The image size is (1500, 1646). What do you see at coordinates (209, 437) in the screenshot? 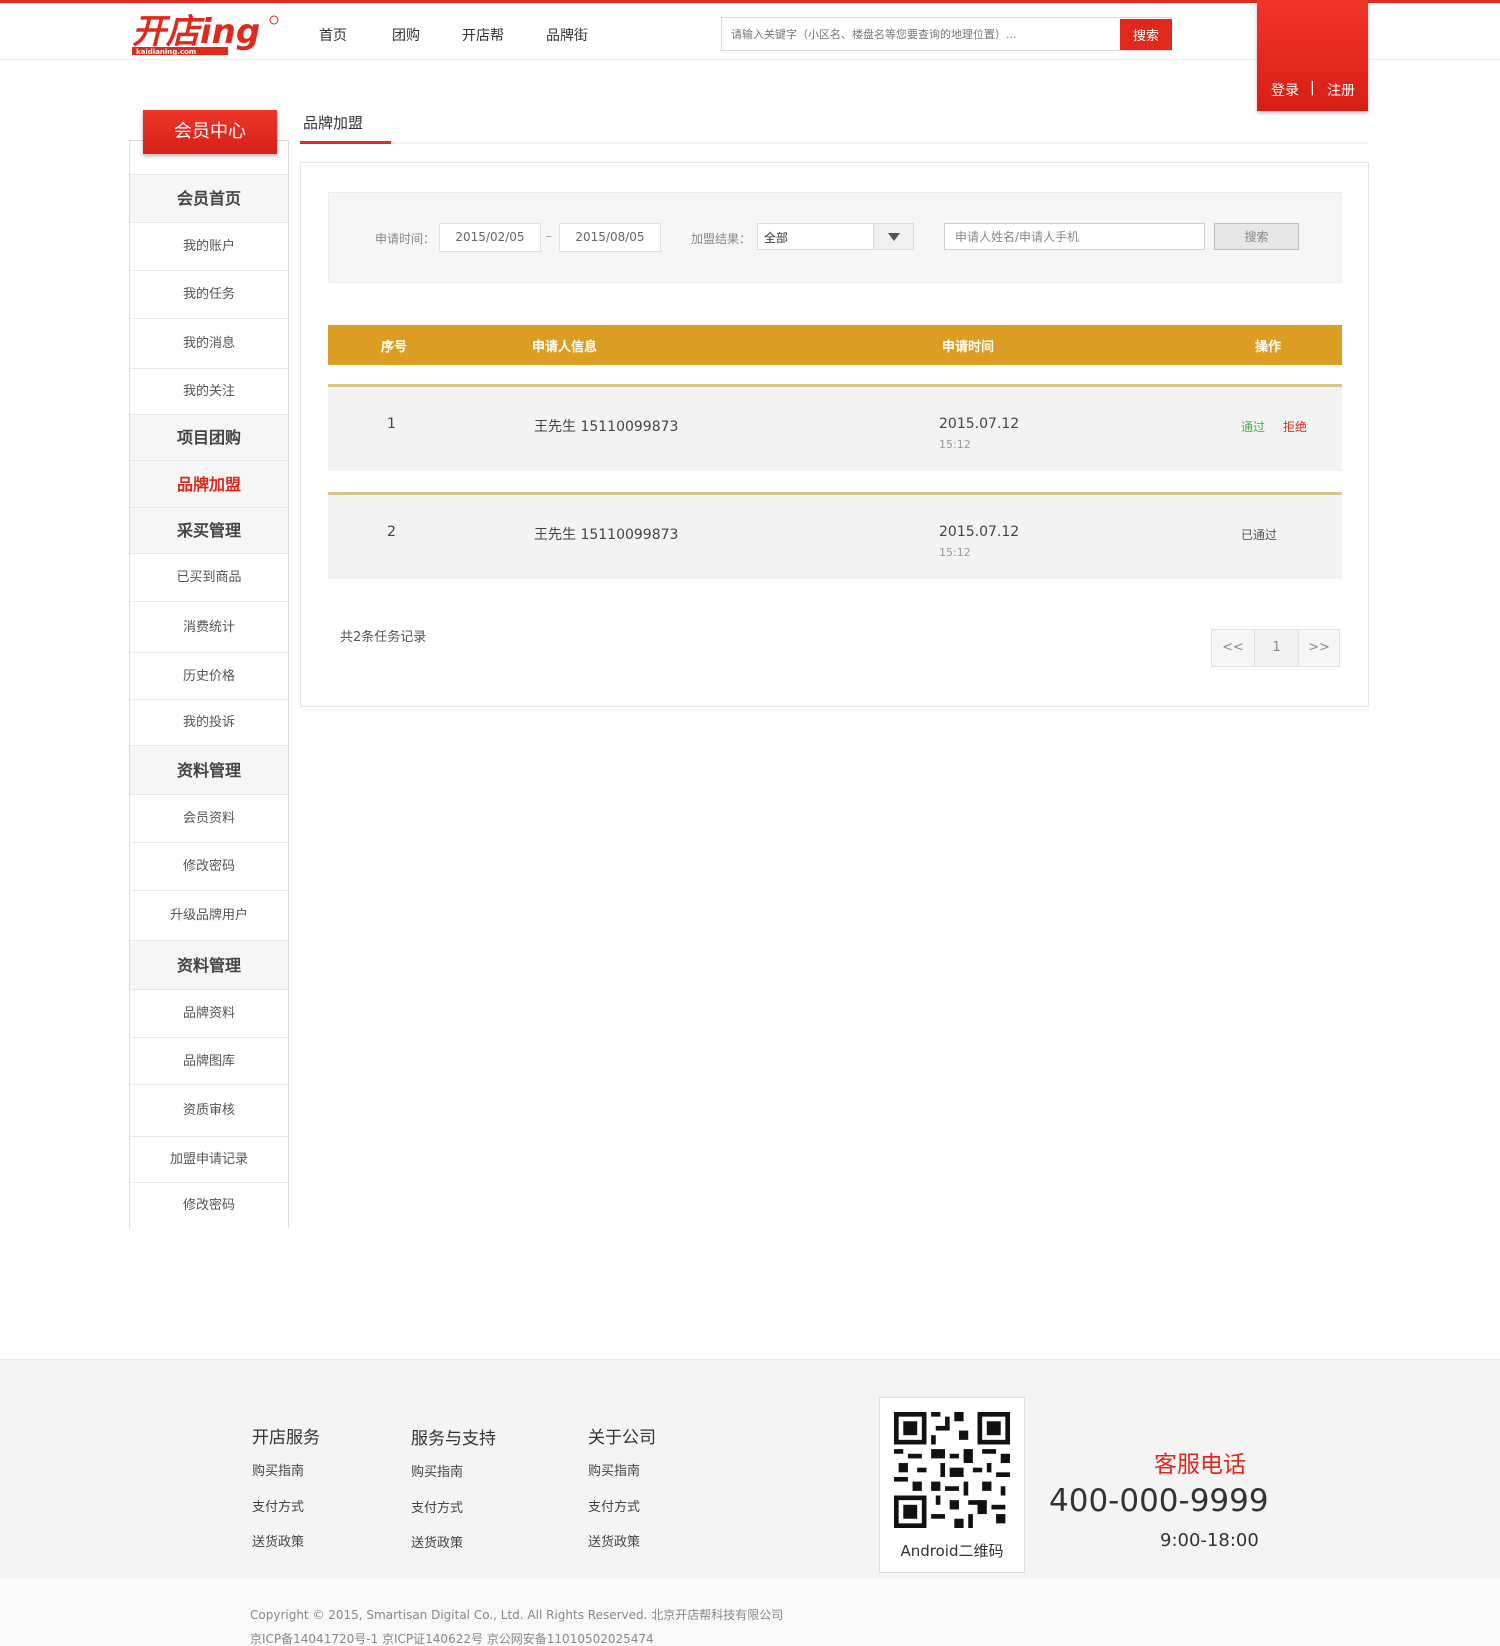
I see `sidebar-item-project-groupbuy: 项目团购` at bounding box center [209, 437].